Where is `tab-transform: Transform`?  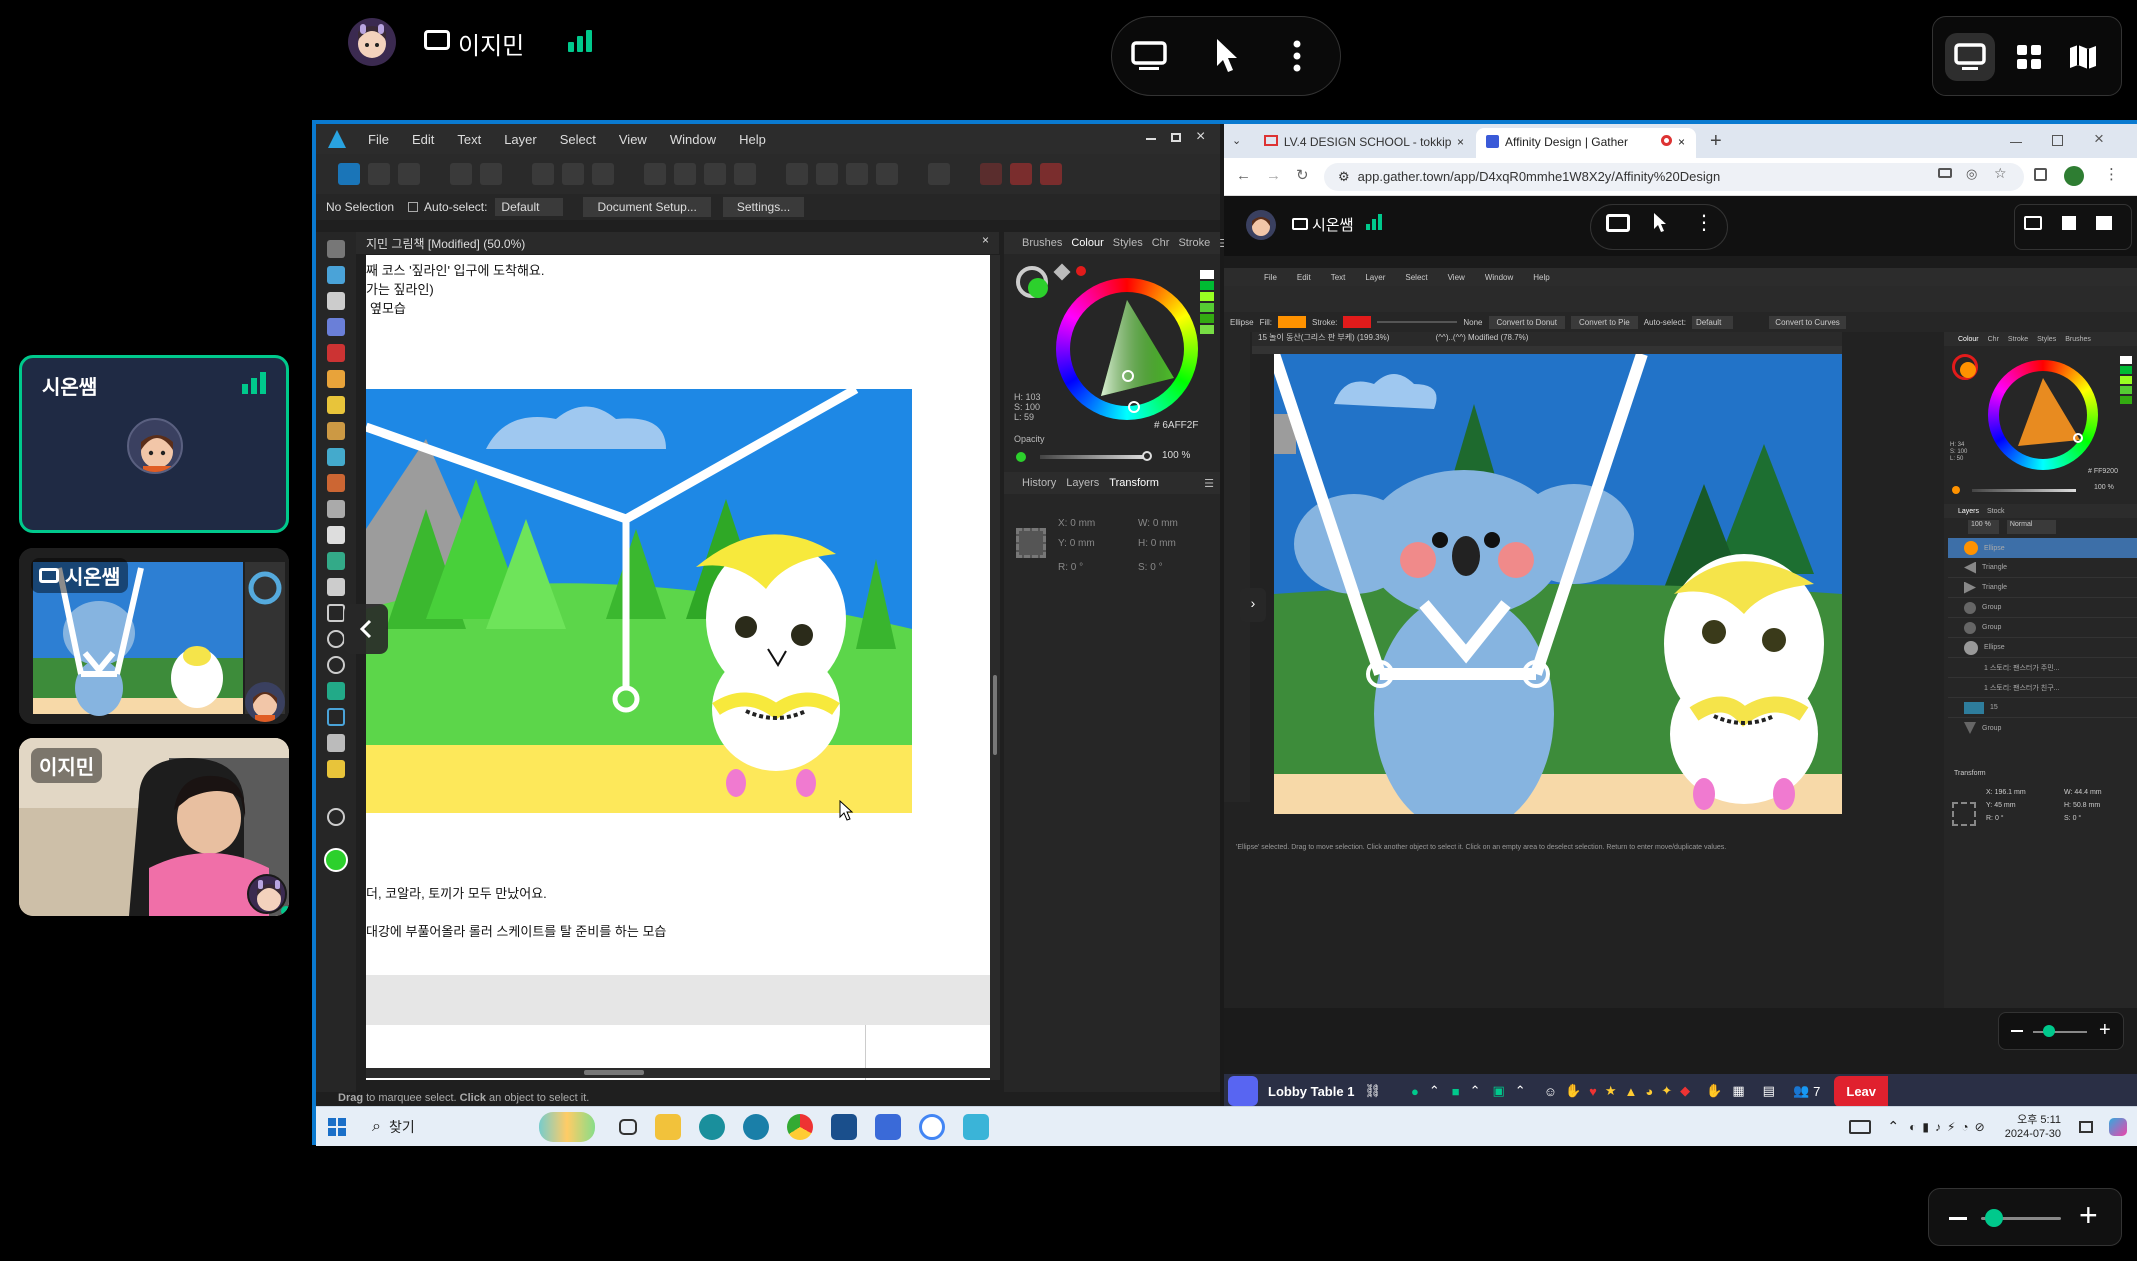 tab-transform: Transform is located at coordinates (1134, 483).